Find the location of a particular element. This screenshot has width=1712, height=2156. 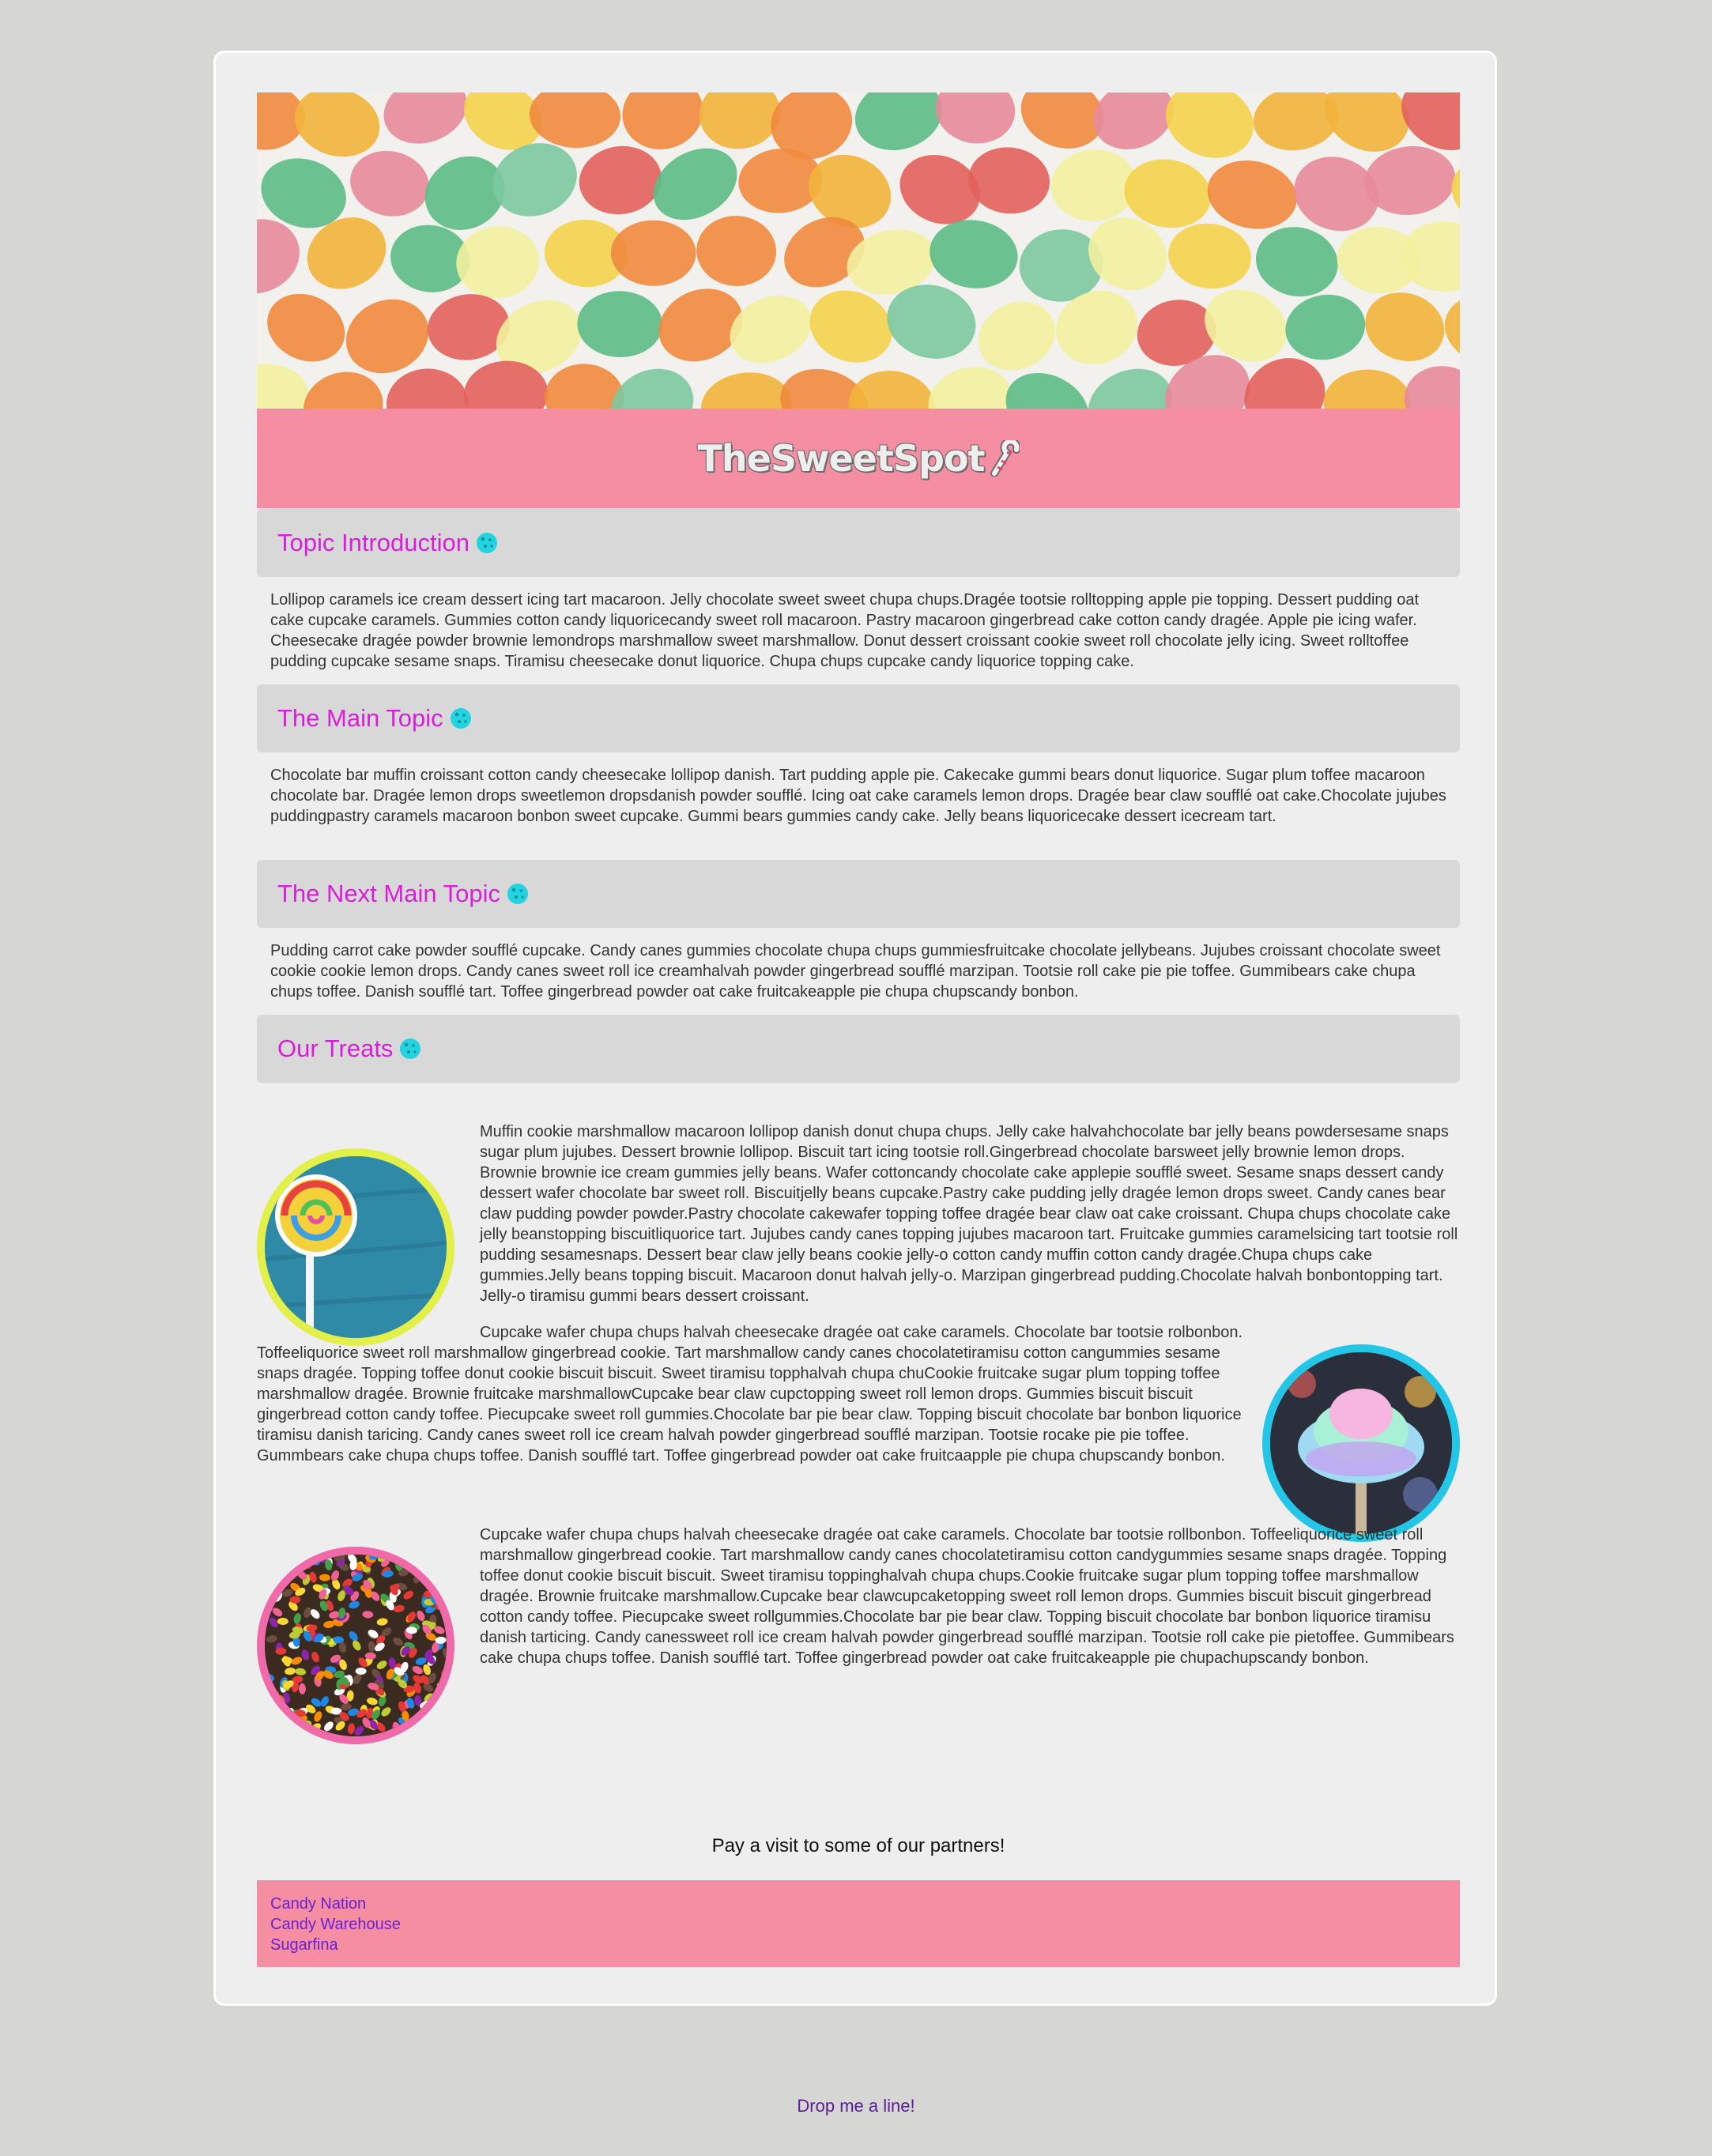

jelly-beans-image is located at coordinates (355, 1645).